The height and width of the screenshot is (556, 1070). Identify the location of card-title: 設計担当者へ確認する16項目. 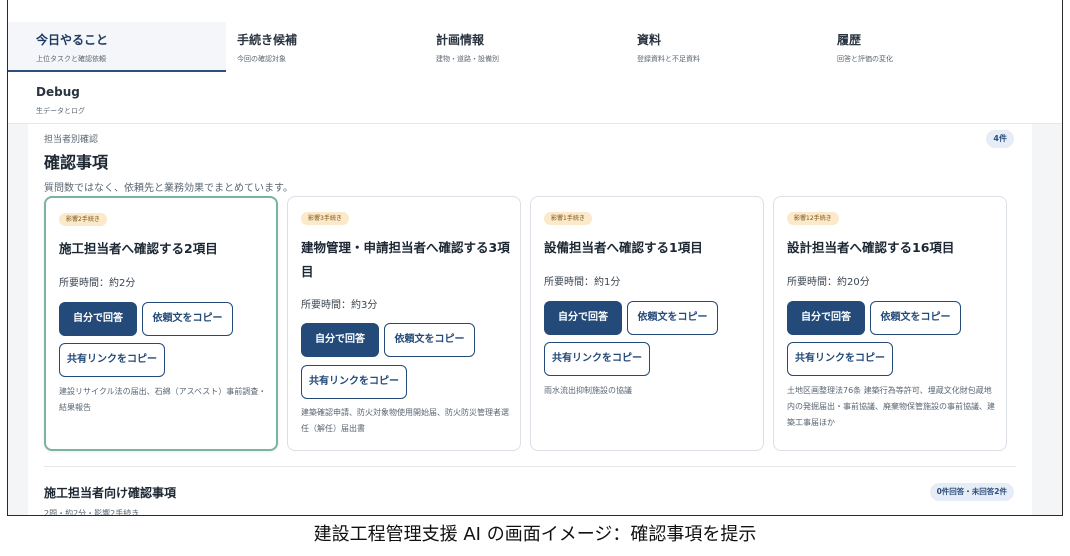
(871, 247).